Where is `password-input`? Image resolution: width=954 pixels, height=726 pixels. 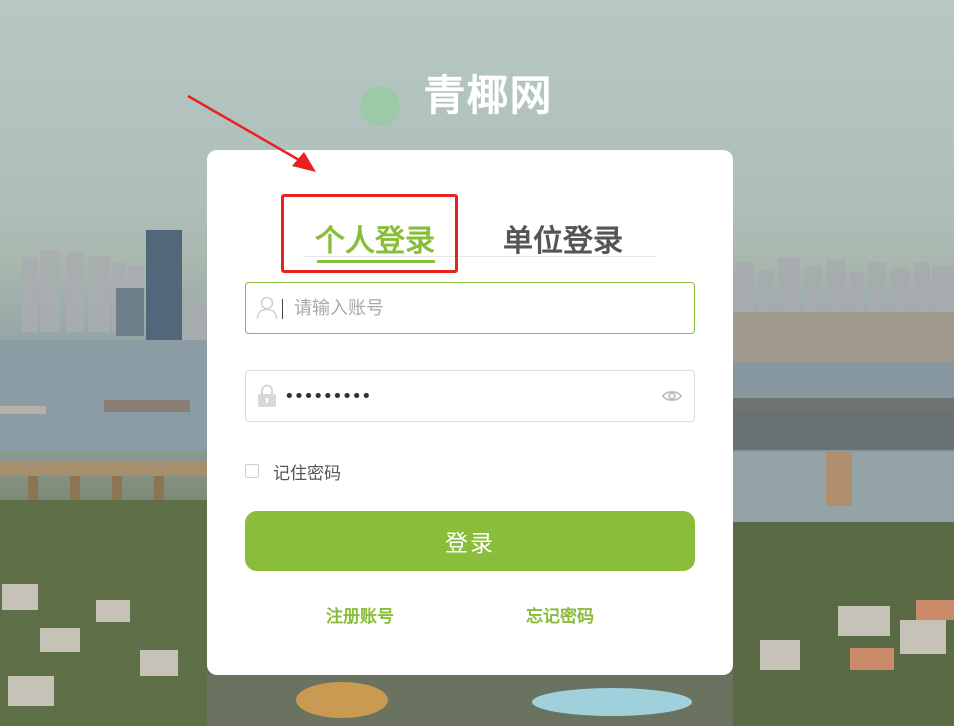 password-input is located at coordinates (464, 396).